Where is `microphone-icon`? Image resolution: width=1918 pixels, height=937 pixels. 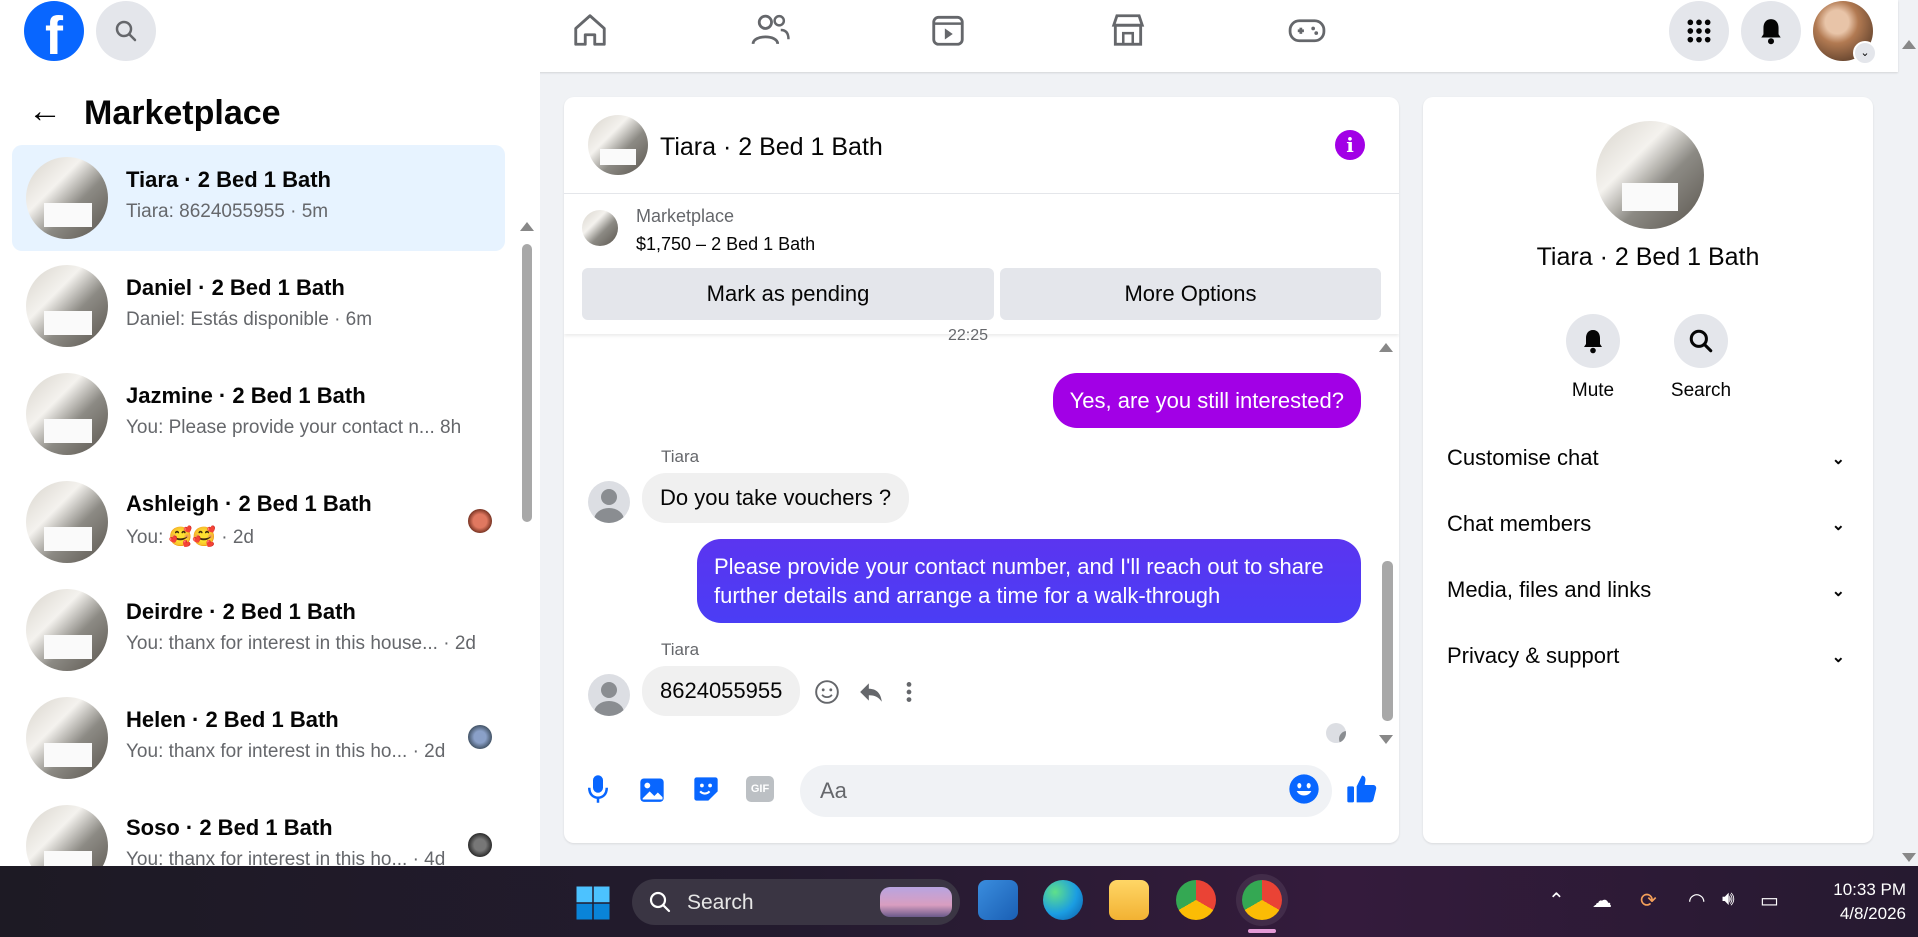
microphone-icon is located at coordinates (598, 789).